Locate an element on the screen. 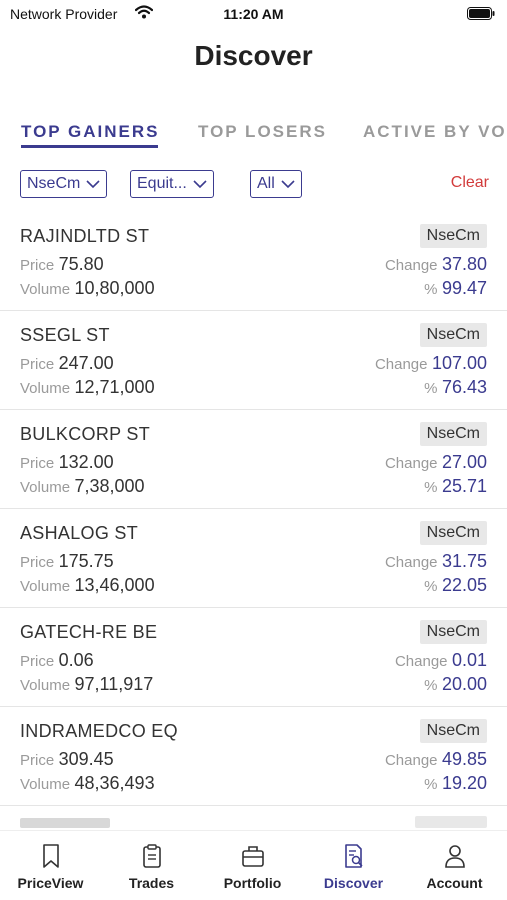 This screenshot has width=507, height=900. symbol-name: ASHALOG ST is located at coordinates (79, 533).